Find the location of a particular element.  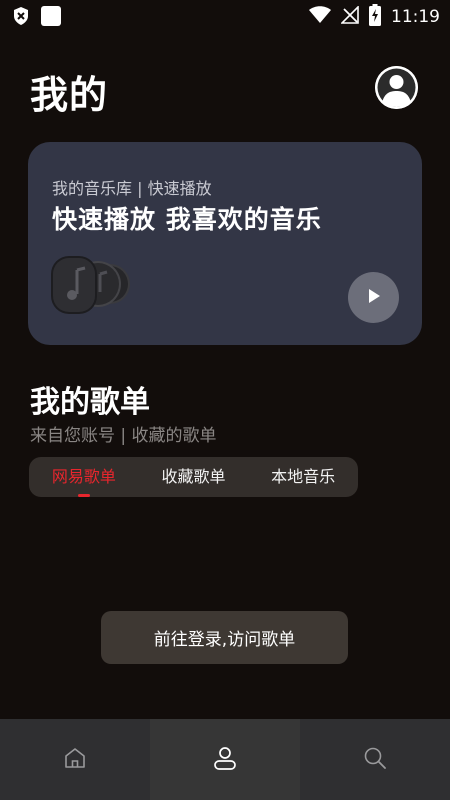

shield-x-icon is located at coordinates (21, 18).